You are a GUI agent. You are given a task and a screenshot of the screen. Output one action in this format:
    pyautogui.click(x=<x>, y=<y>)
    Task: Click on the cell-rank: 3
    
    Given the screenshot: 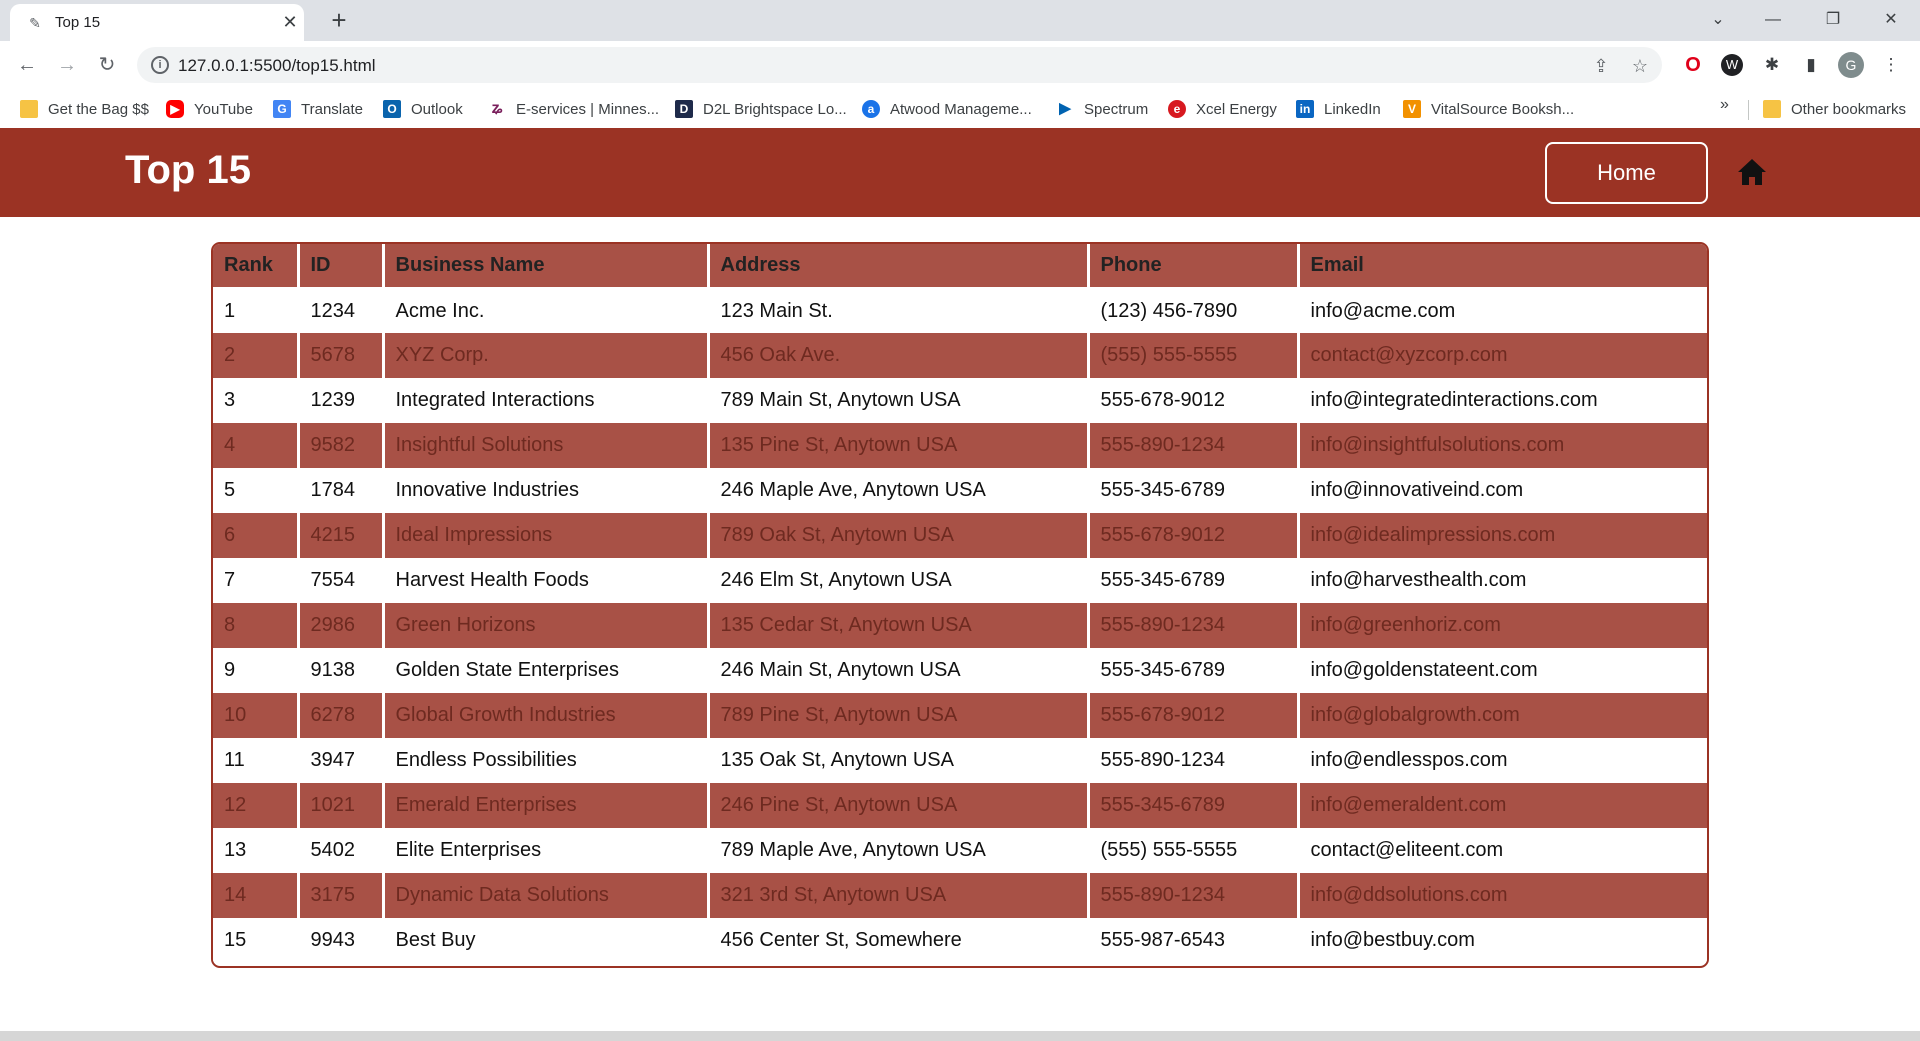 What is the action you would take?
    pyautogui.click(x=256, y=400)
    